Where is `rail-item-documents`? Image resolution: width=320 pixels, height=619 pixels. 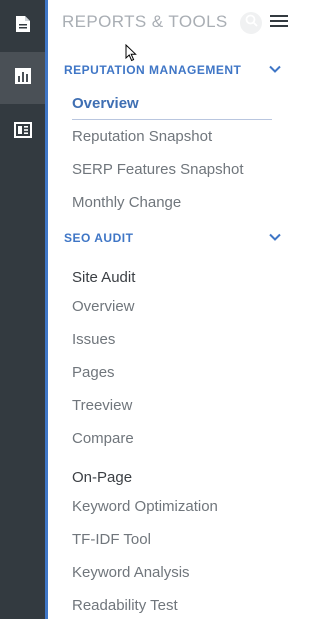
rail-item-documents is located at coordinates (22, 26).